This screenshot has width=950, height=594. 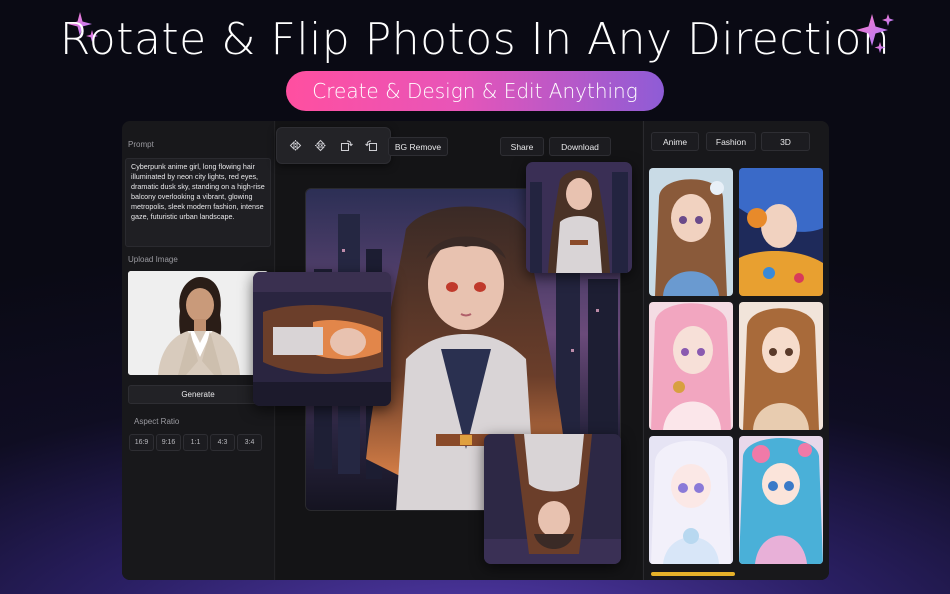 I want to click on category-fashion-tab: Fashion, so click(x=731, y=141).